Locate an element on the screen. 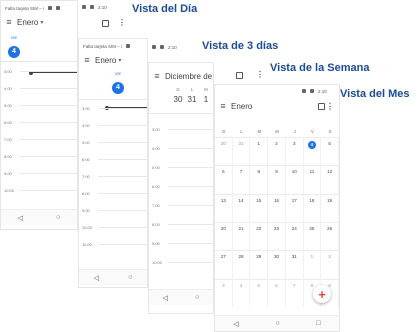  day-of-week: VIE is located at coordinates (118, 73).